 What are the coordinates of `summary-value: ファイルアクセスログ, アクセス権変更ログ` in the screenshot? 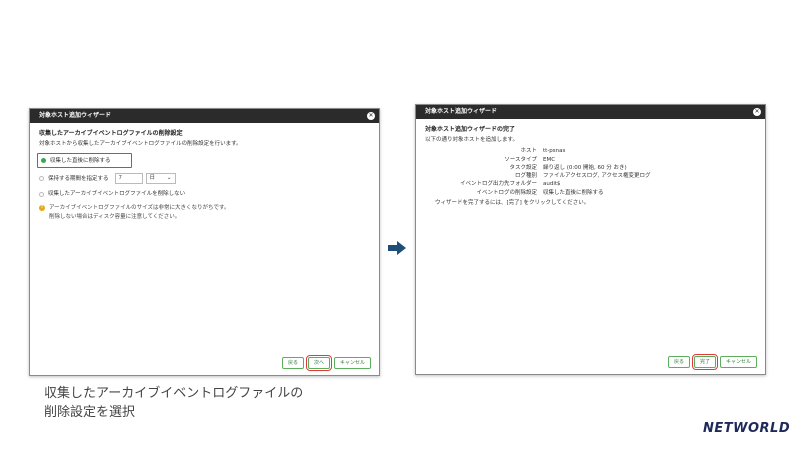 It's located at (597, 176).